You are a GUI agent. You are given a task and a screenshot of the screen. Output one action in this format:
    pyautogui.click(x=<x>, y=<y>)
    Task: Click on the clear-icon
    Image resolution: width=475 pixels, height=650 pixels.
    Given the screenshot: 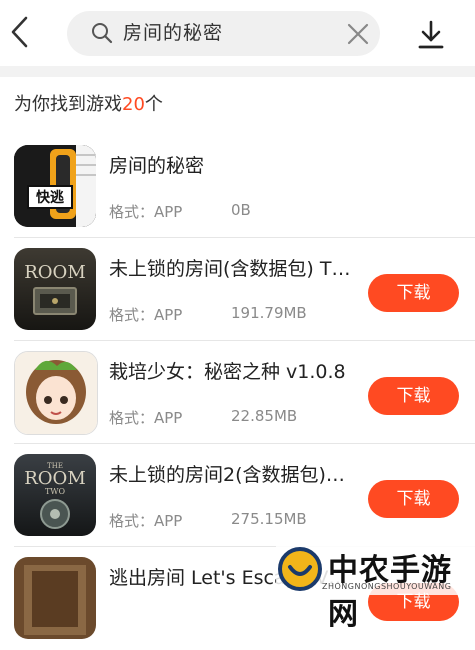 What is the action you would take?
    pyautogui.click(x=358, y=34)
    